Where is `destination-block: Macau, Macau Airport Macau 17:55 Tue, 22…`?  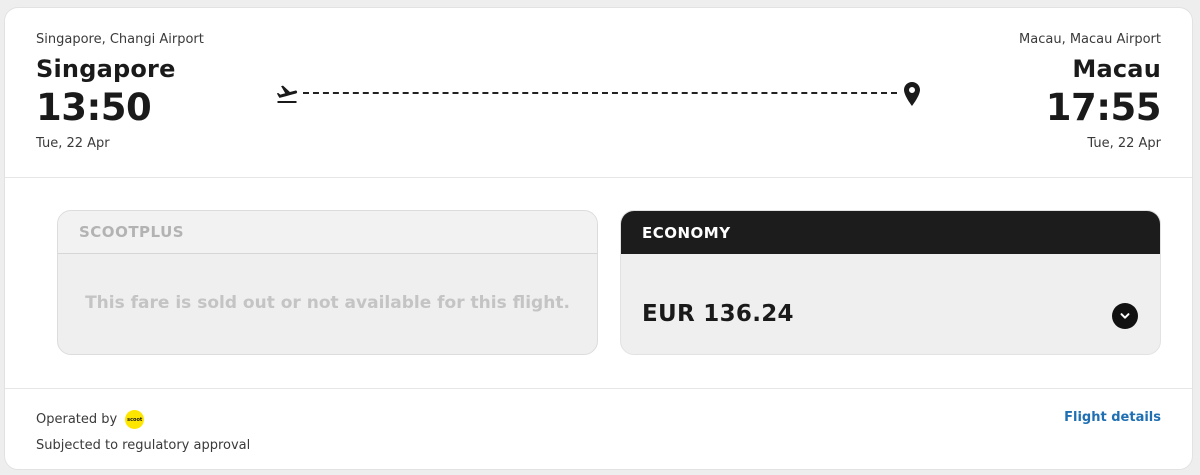 destination-block: Macau, Macau Airport Macau 17:55 Tue, 22… is located at coordinates (1090, 92).